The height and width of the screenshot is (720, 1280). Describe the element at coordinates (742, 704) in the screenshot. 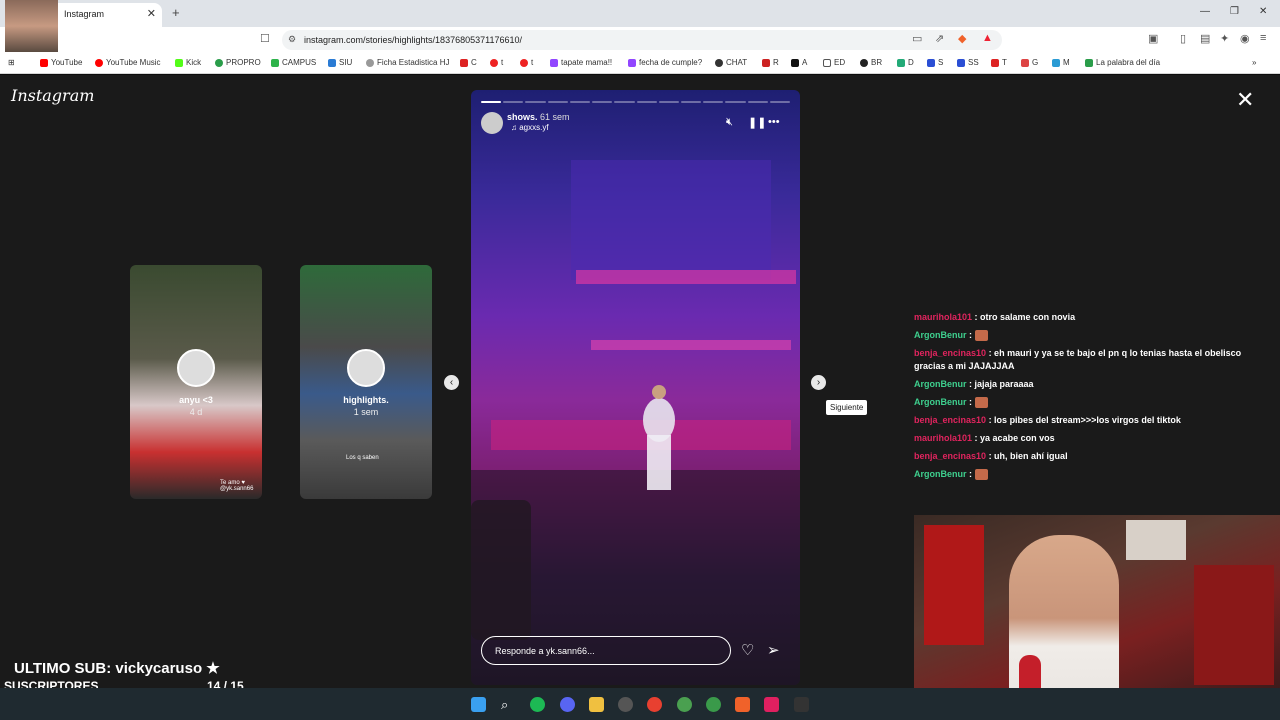

I see `brave-icon` at that location.